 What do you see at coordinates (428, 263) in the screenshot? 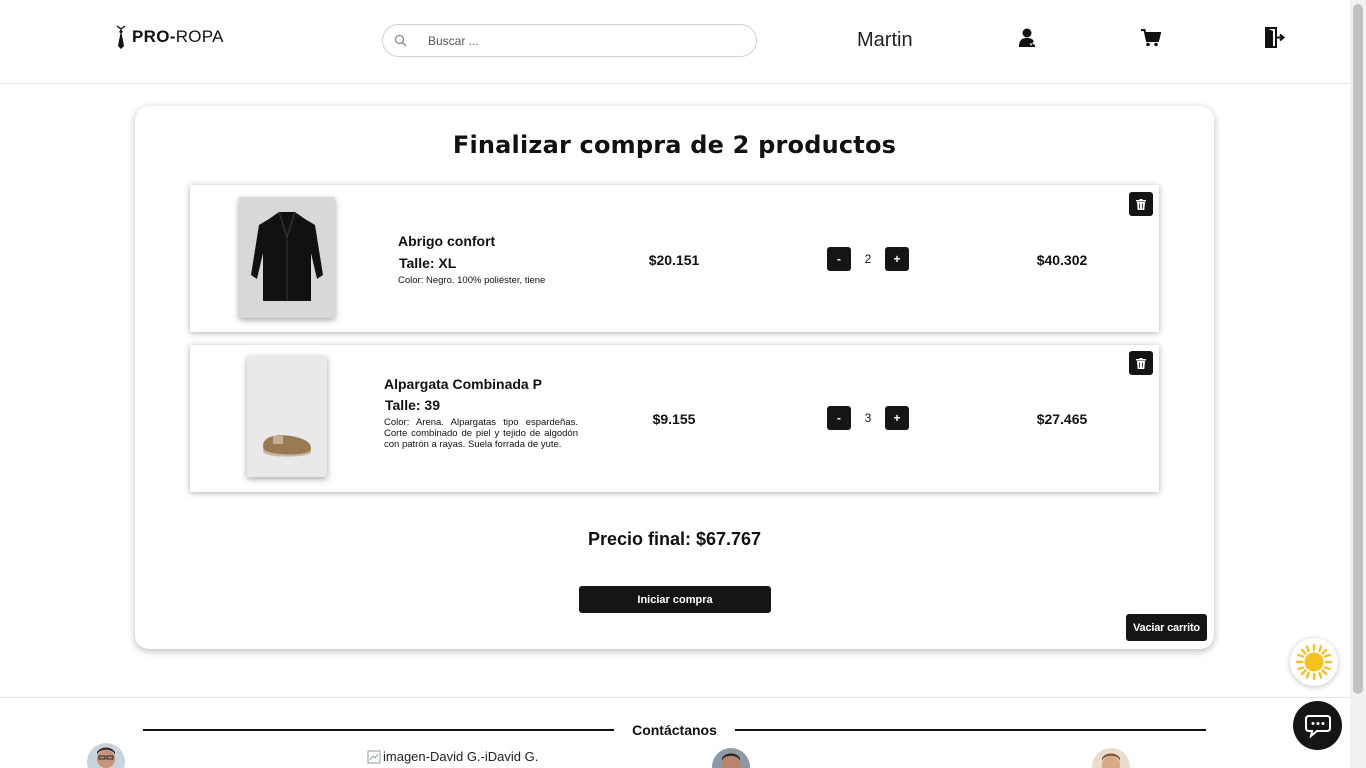
I see `item-size: Talle: XL` at bounding box center [428, 263].